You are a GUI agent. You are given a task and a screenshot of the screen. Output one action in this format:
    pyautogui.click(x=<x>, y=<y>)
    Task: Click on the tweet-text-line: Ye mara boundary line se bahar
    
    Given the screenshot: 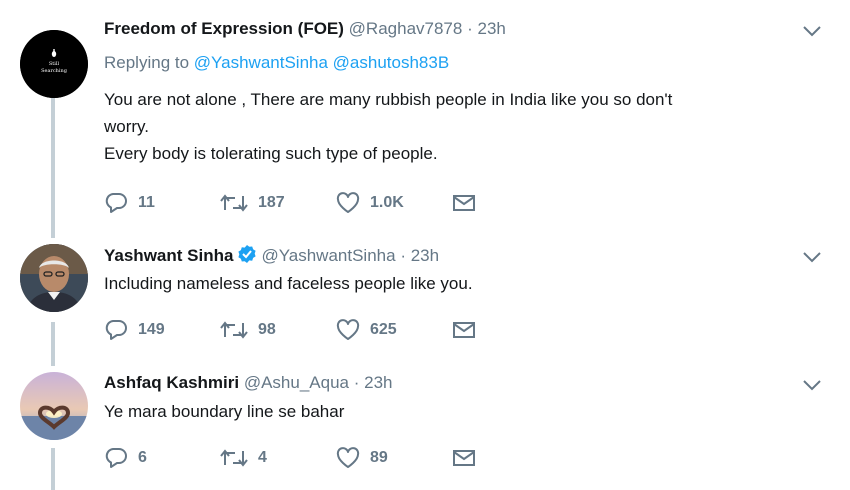 What is the action you would take?
    pyautogui.click(x=224, y=411)
    